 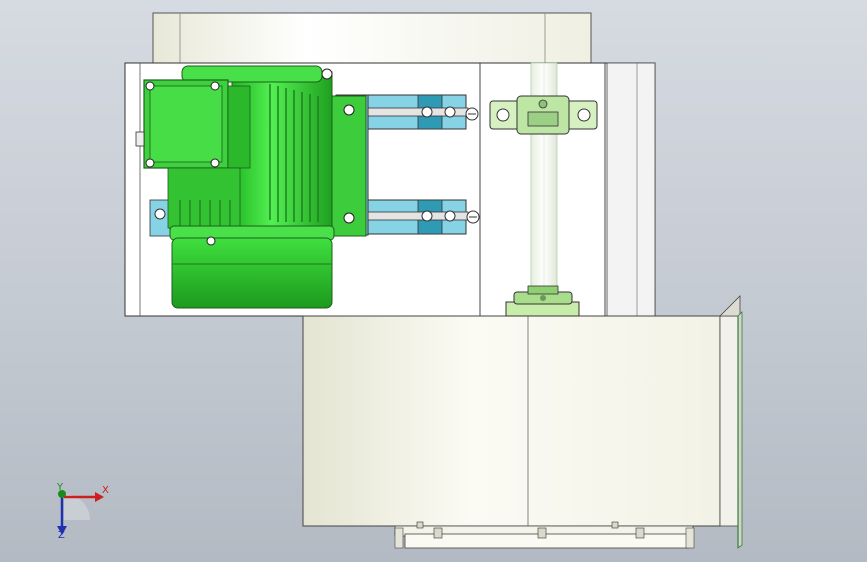 What do you see at coordinates (60, 487) in the screenshot?
I see `y-axis-label: Y` at bounding box center [60, 487].